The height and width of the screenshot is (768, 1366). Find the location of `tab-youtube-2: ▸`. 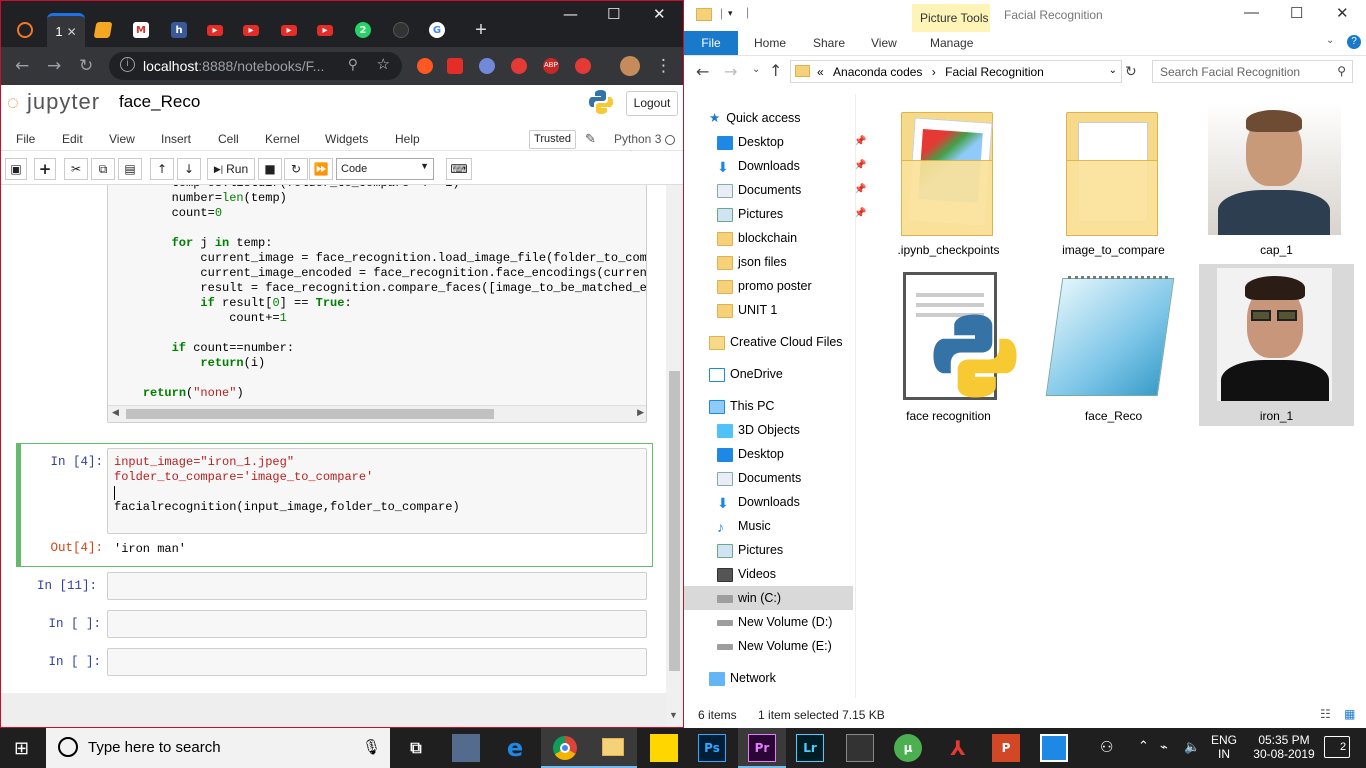

tab-youtube-2: ▸ is located at coordinates (251, 30).